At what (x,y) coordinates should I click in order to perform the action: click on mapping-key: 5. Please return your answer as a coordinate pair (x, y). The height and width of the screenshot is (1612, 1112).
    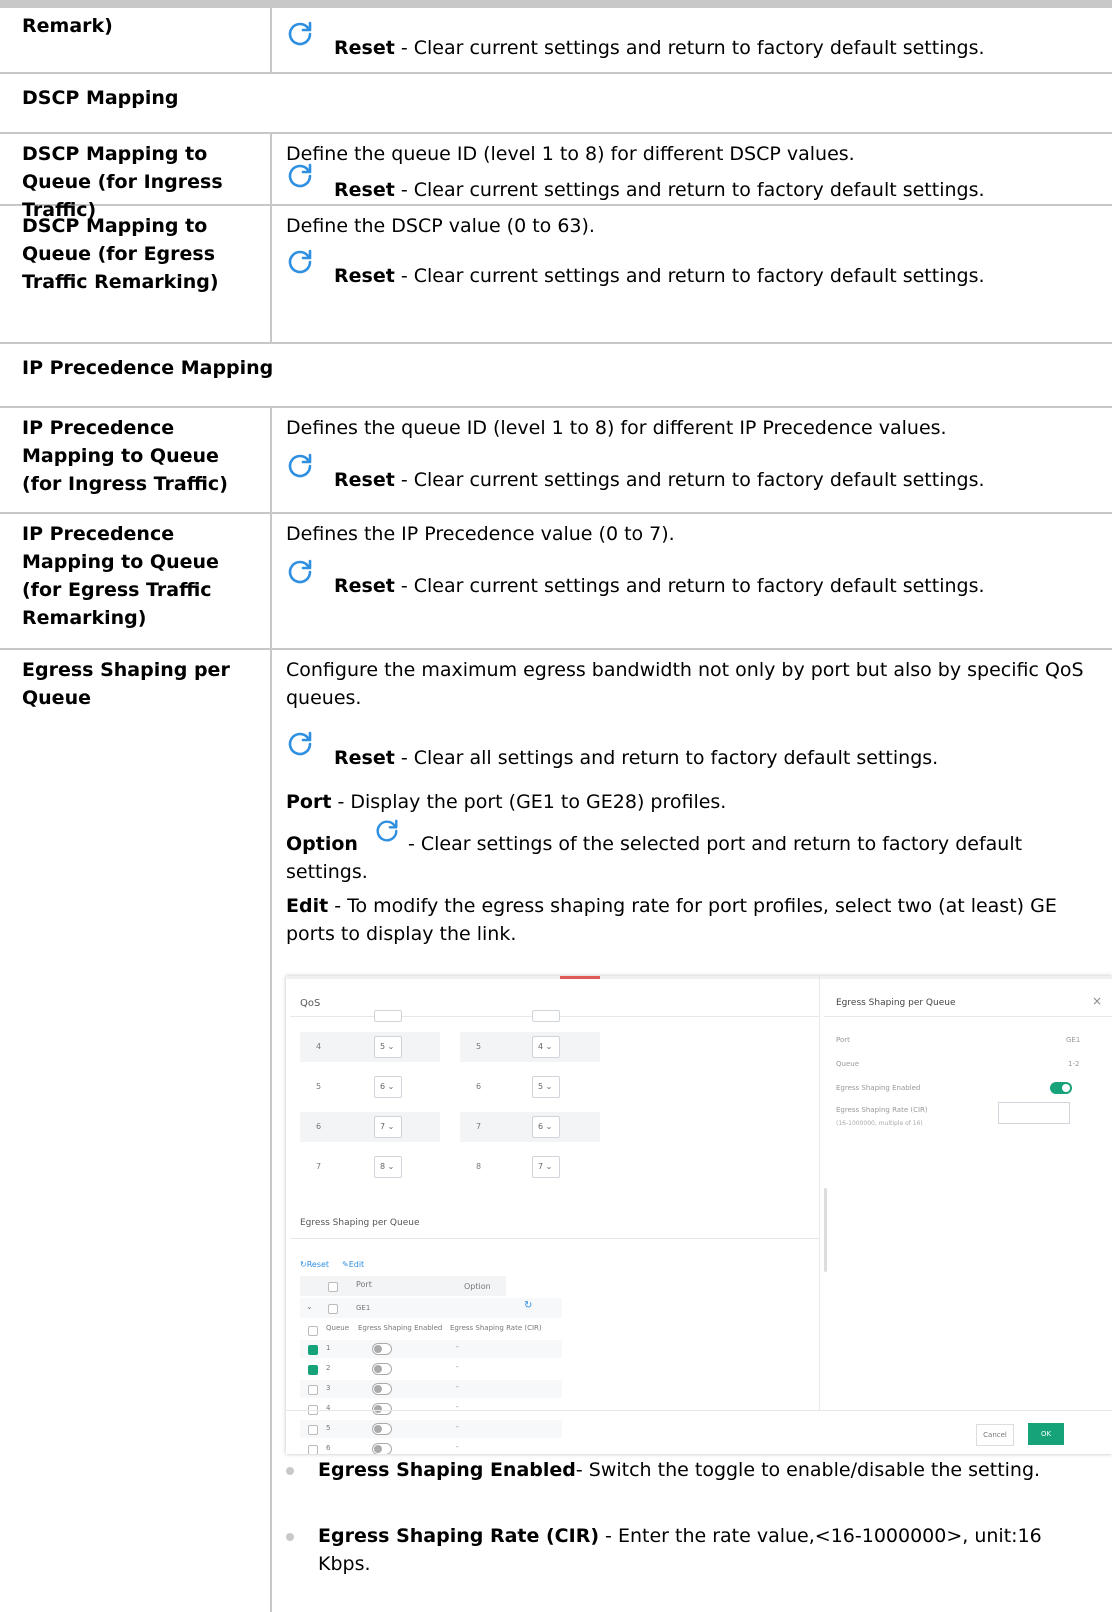
    Looking at the image, I should click on (479, 1046).